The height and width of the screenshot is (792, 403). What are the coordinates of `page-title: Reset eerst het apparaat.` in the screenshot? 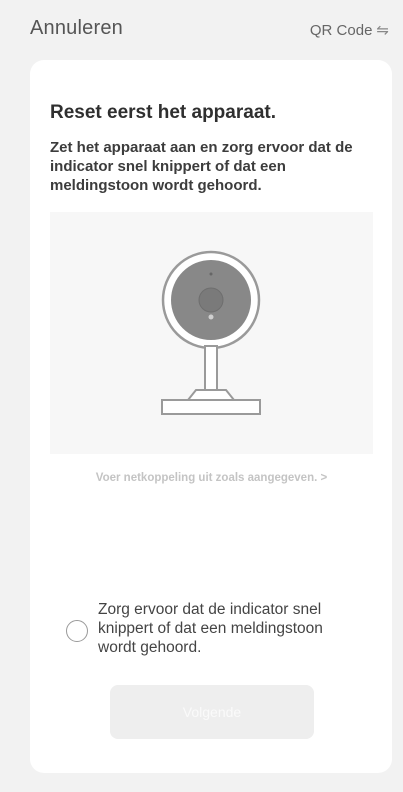 It's located at (163, 112).